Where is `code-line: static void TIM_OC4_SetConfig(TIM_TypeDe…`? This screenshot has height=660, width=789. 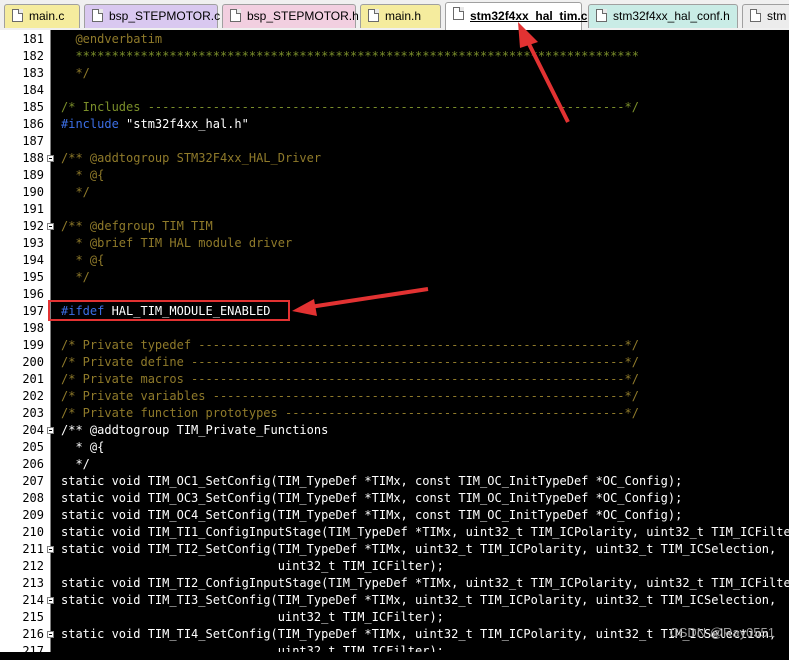 code-line: static void TIM_OC4_SetConfig(TIM_TypeDe… is located at coordinates (372, 515).